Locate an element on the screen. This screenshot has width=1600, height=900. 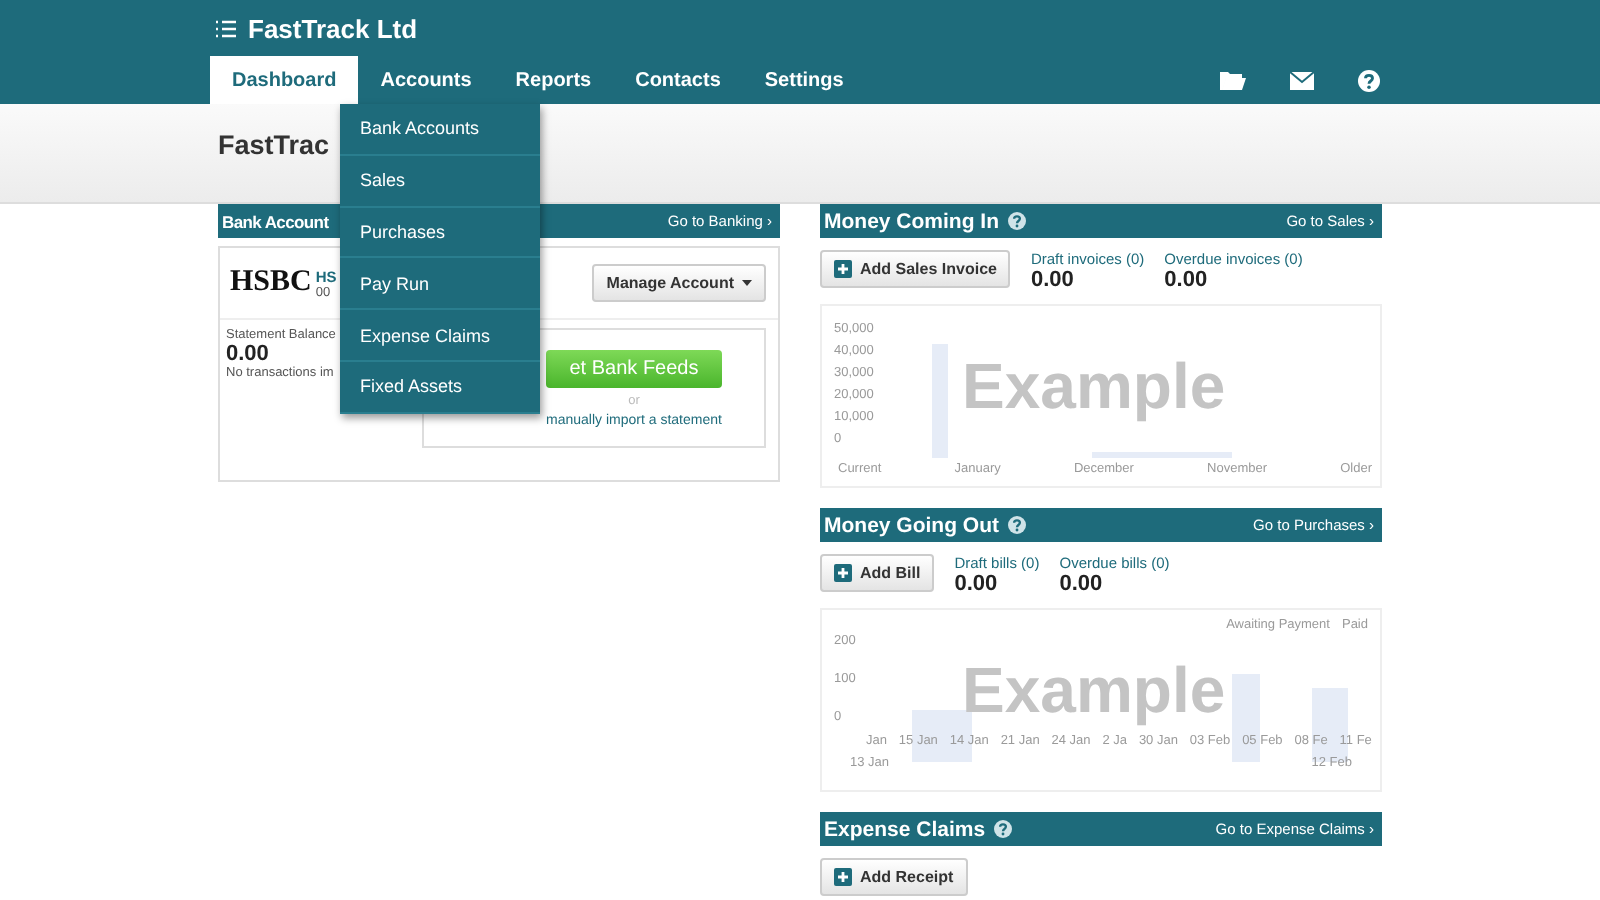
bank-logo: HSBC is located at coordinates (271, 283).